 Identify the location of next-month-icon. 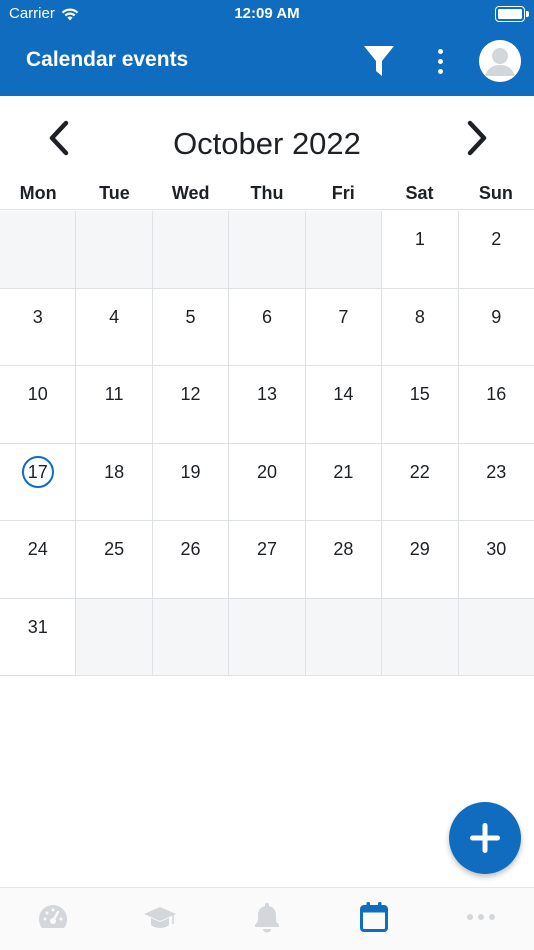
(477, 138).